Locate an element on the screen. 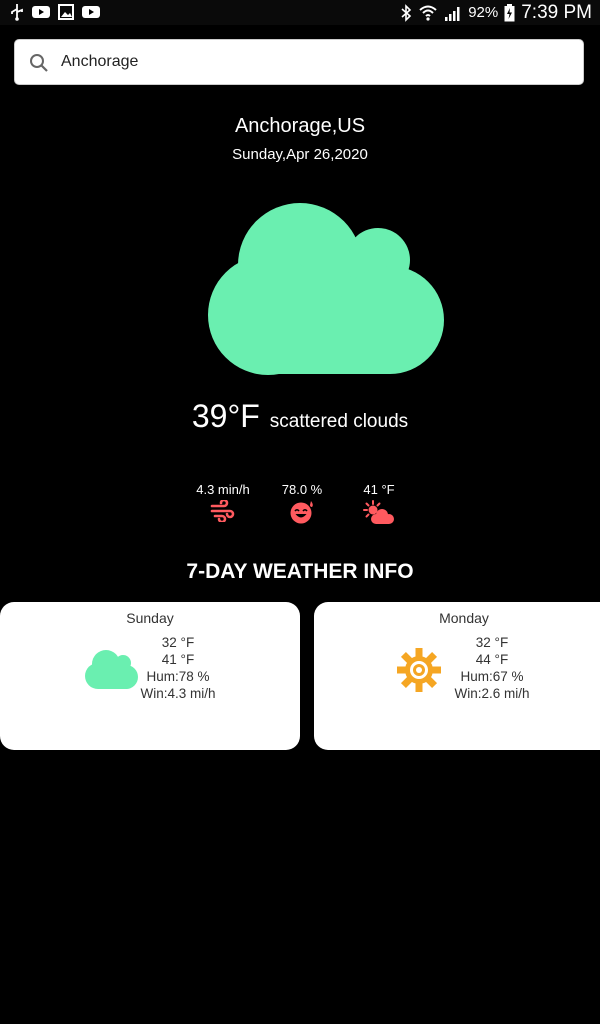 The height and width of the screenshot is (1024, 600). search-bar is located at coordinates (299, 62).